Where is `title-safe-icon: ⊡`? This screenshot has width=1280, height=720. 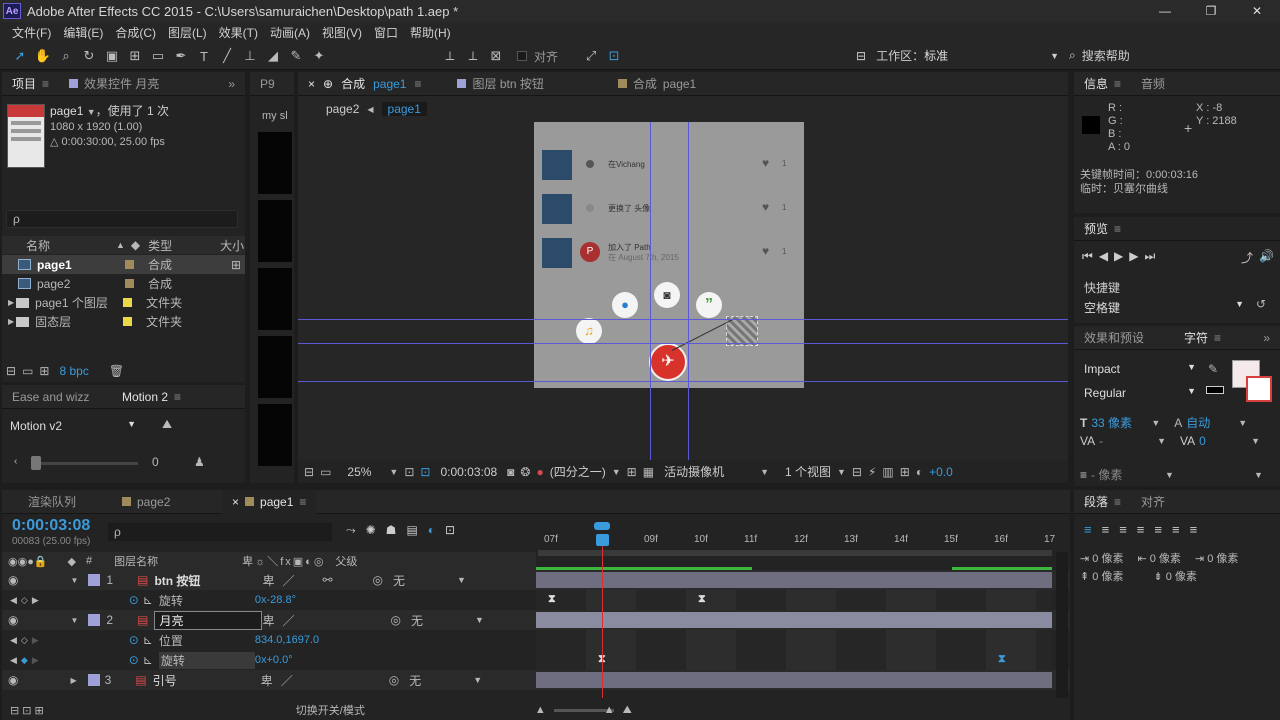
title-safe-icon: ⊡ is located at coordinates (425, 472).